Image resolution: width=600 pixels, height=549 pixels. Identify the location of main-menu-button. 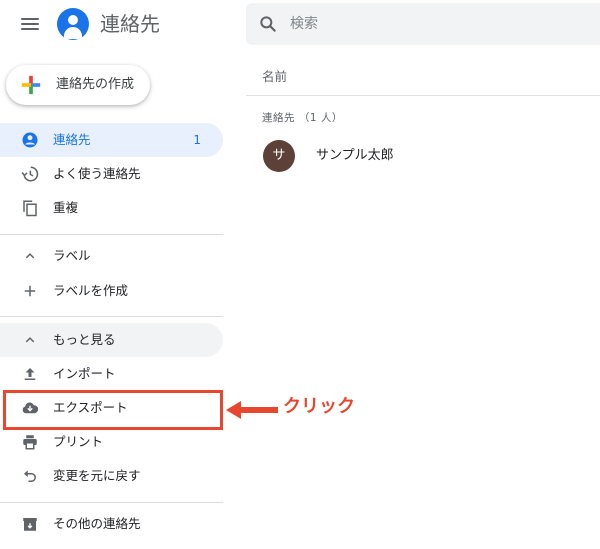
(30, 24).